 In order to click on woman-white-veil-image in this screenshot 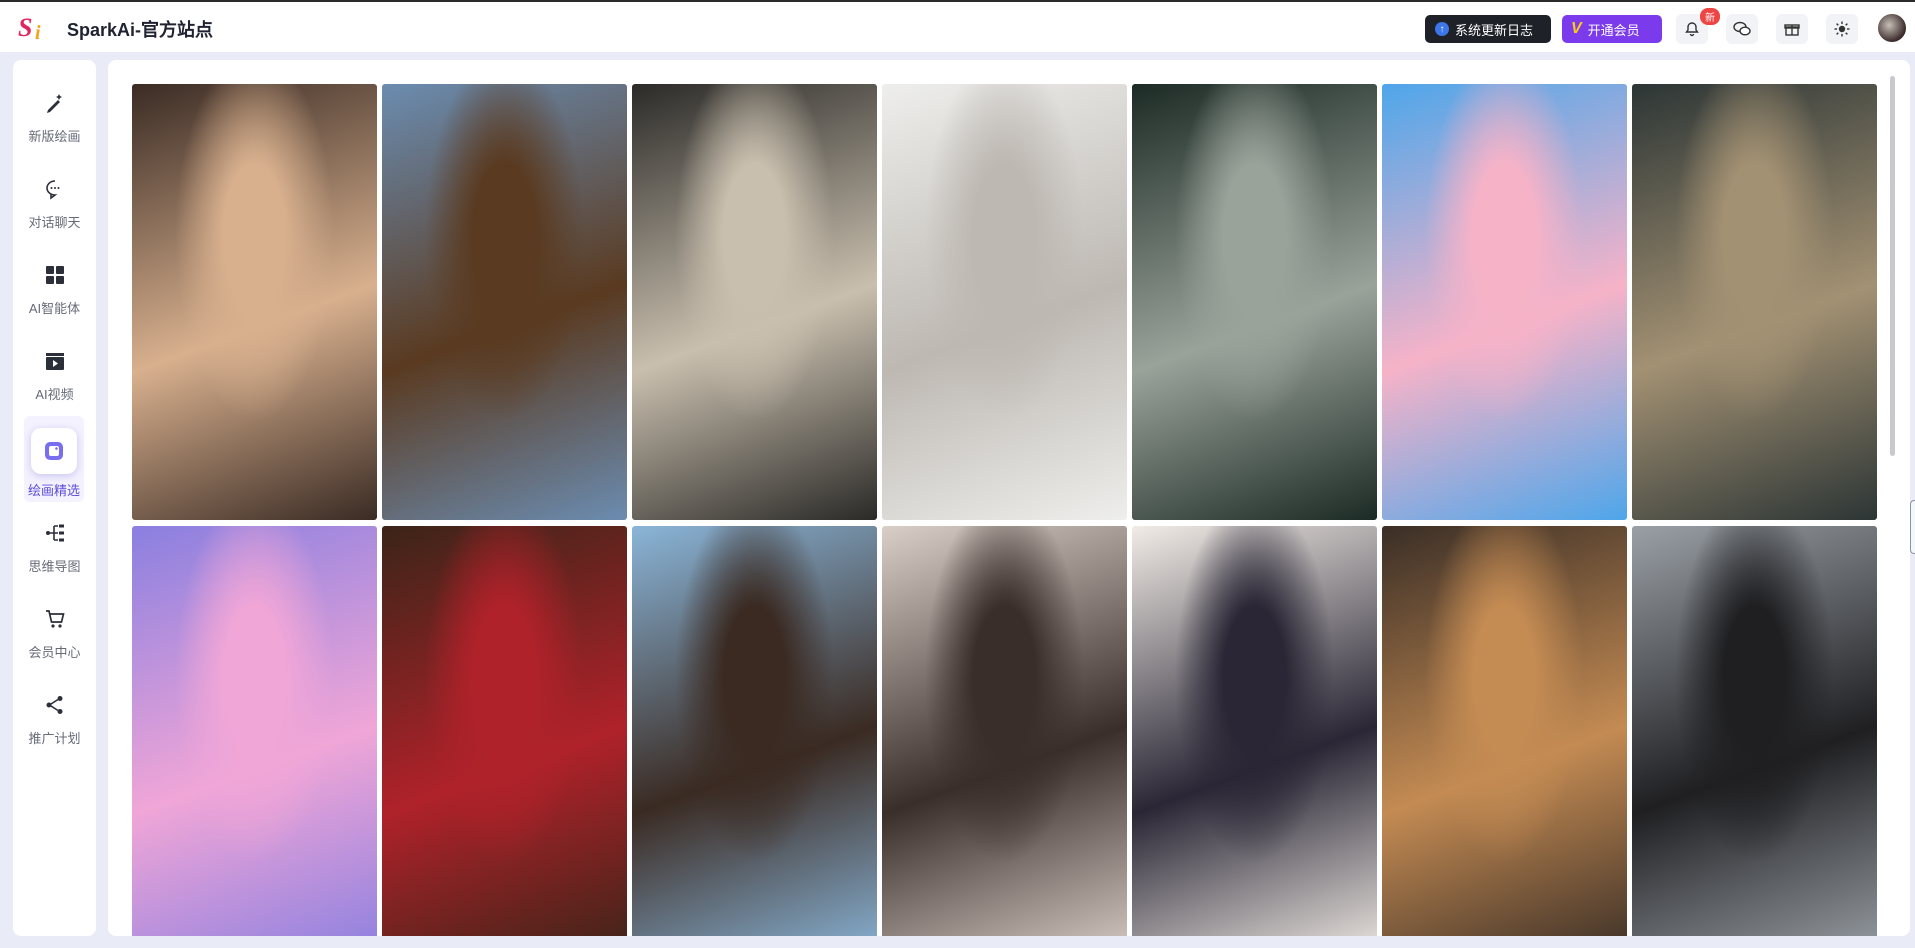, I will do `click(1004, 302)`.